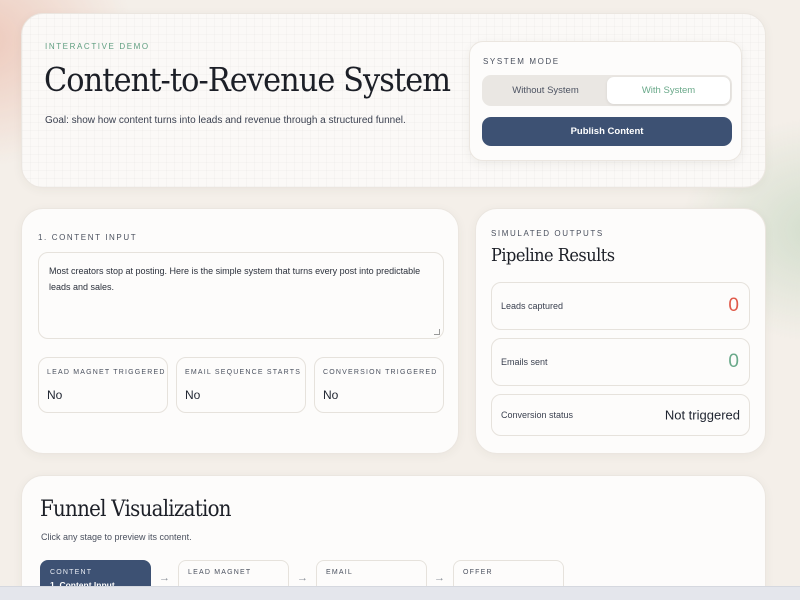  What do you see at coordinates (71, 572) in the screenshot?
I see `stage-content-label: CONTENT` at bounding box center [71, 572].